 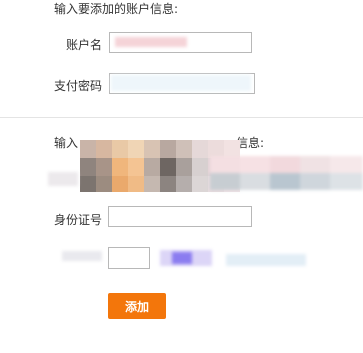 I want to click on payment-password-field-wrap, so click(x=182, y=83).